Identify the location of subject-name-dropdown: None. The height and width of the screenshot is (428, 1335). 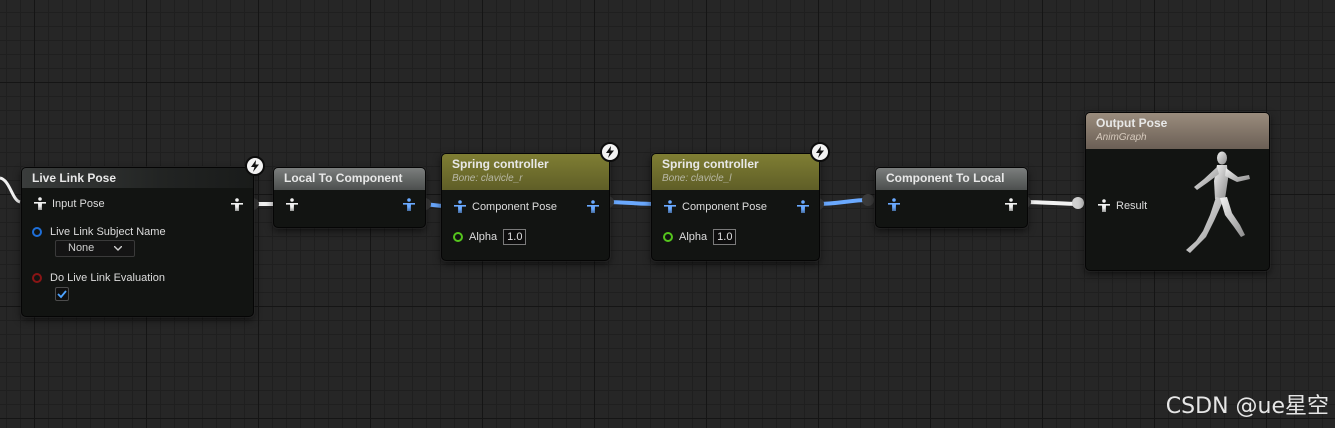
(95, 248).